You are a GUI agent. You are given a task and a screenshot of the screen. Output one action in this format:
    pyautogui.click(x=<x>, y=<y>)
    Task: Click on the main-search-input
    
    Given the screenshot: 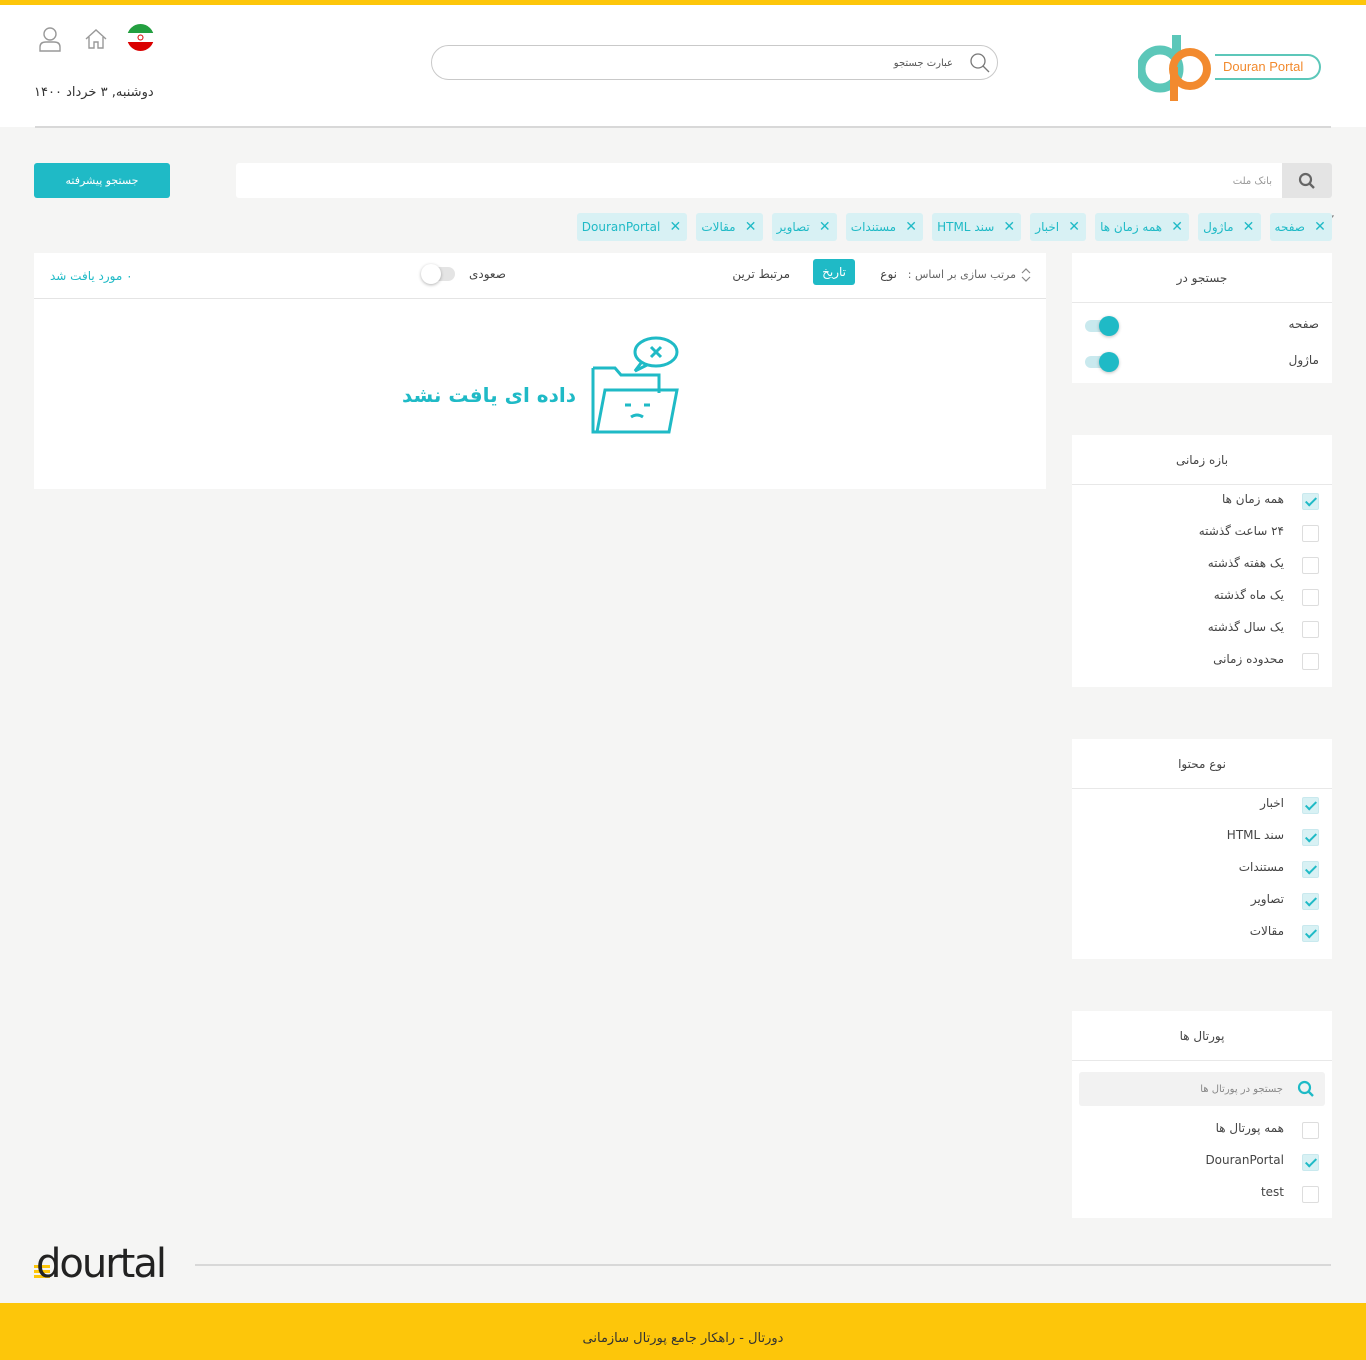 What is the action you would take?
    pyautogui.click(x=822, y=181)
    